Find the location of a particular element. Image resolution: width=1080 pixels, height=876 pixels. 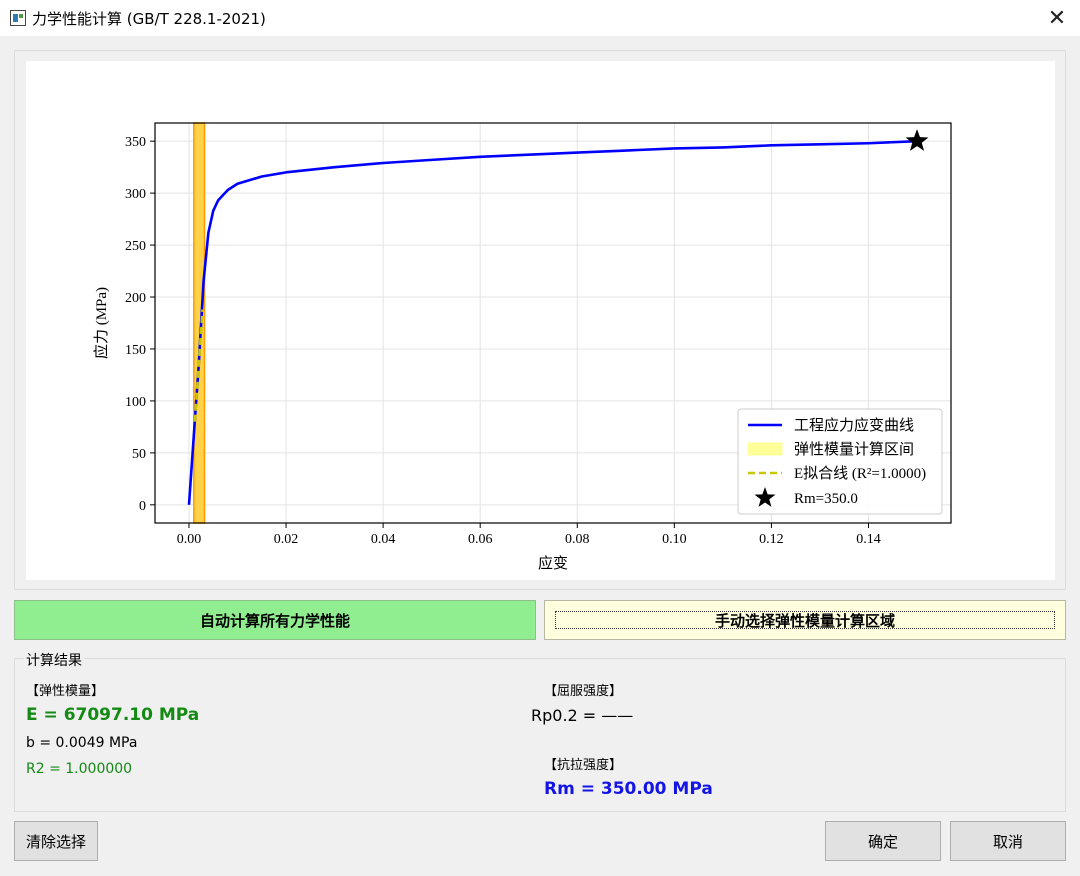

legend-entry: E拟合线 (R²=1.0000) is located at coordinates (860, 473).